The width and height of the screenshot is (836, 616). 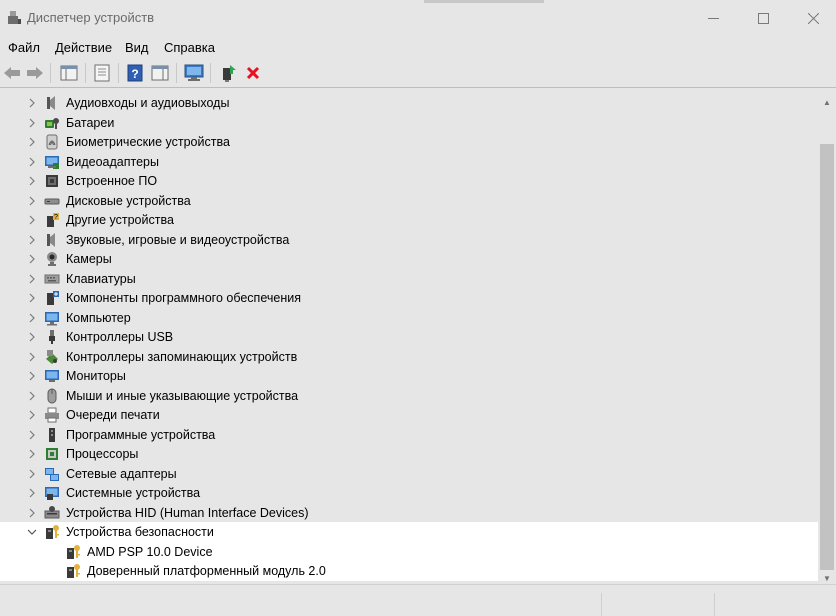 What do you see at coordinates (409, 396) in the screenshot?
I see `tree-node-category: Мыши и иные указывающие устройства` at bounding box center [409, 396].